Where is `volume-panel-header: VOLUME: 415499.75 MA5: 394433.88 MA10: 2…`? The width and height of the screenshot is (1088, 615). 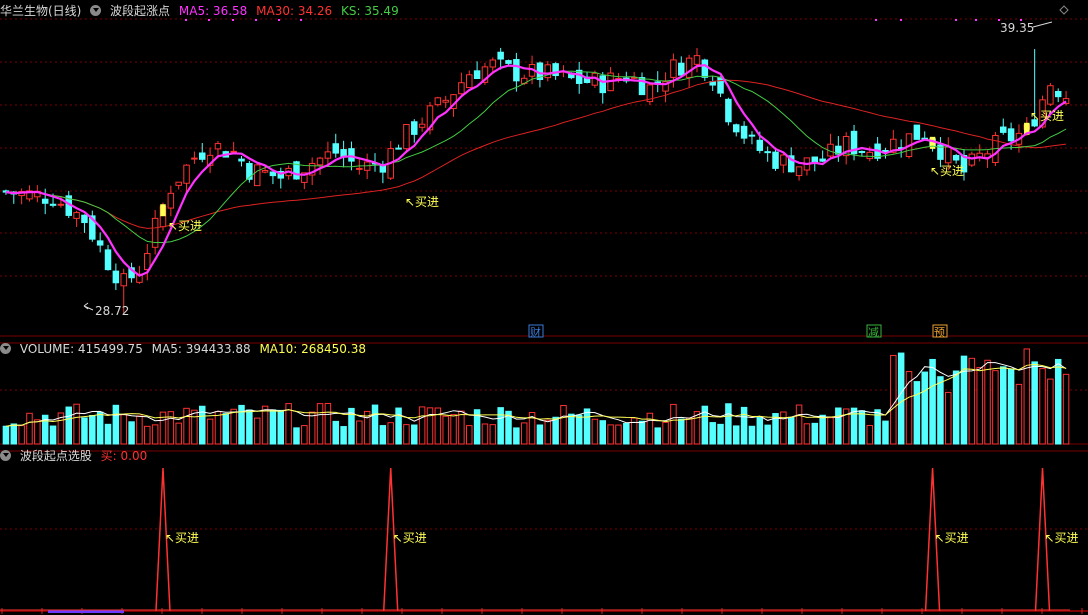
volume-panel-header: VOLUME: 415499.75 MA5: 394433.88 MA10: 2… is located at coordinates (185, 349).